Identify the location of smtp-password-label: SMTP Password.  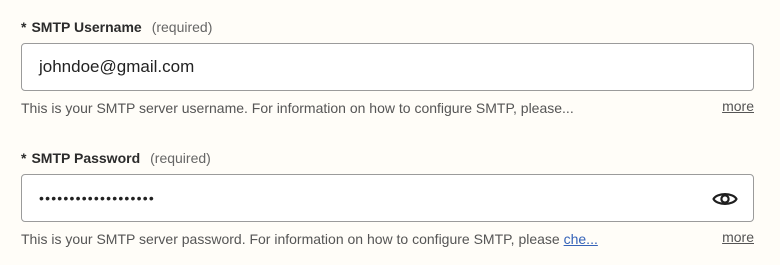
(86, 158).